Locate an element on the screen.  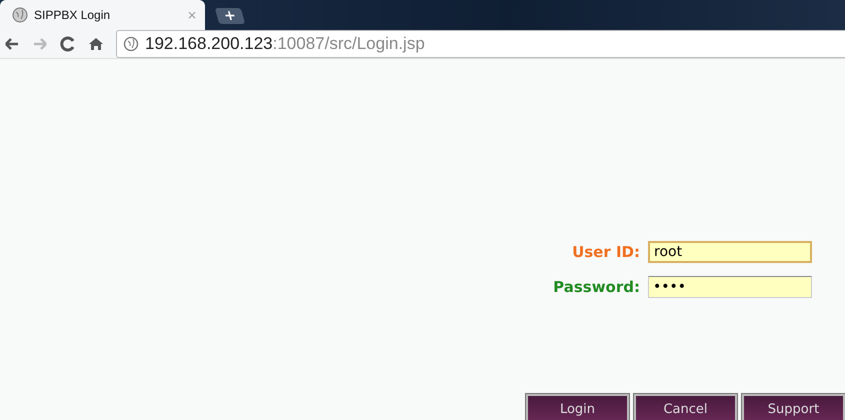
form-button: Support is located at coordinates (793, 407).